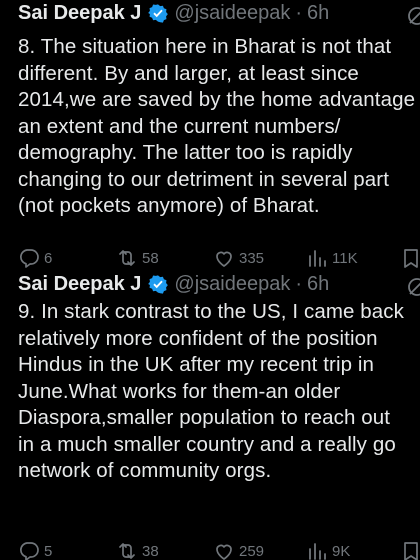 Image resolution: width=420 pixels, height=560 pixels. What do you see at coordinates (341, 551) in the screenshot?
I see `view-count: 9K` at bounding box center [341, 551].